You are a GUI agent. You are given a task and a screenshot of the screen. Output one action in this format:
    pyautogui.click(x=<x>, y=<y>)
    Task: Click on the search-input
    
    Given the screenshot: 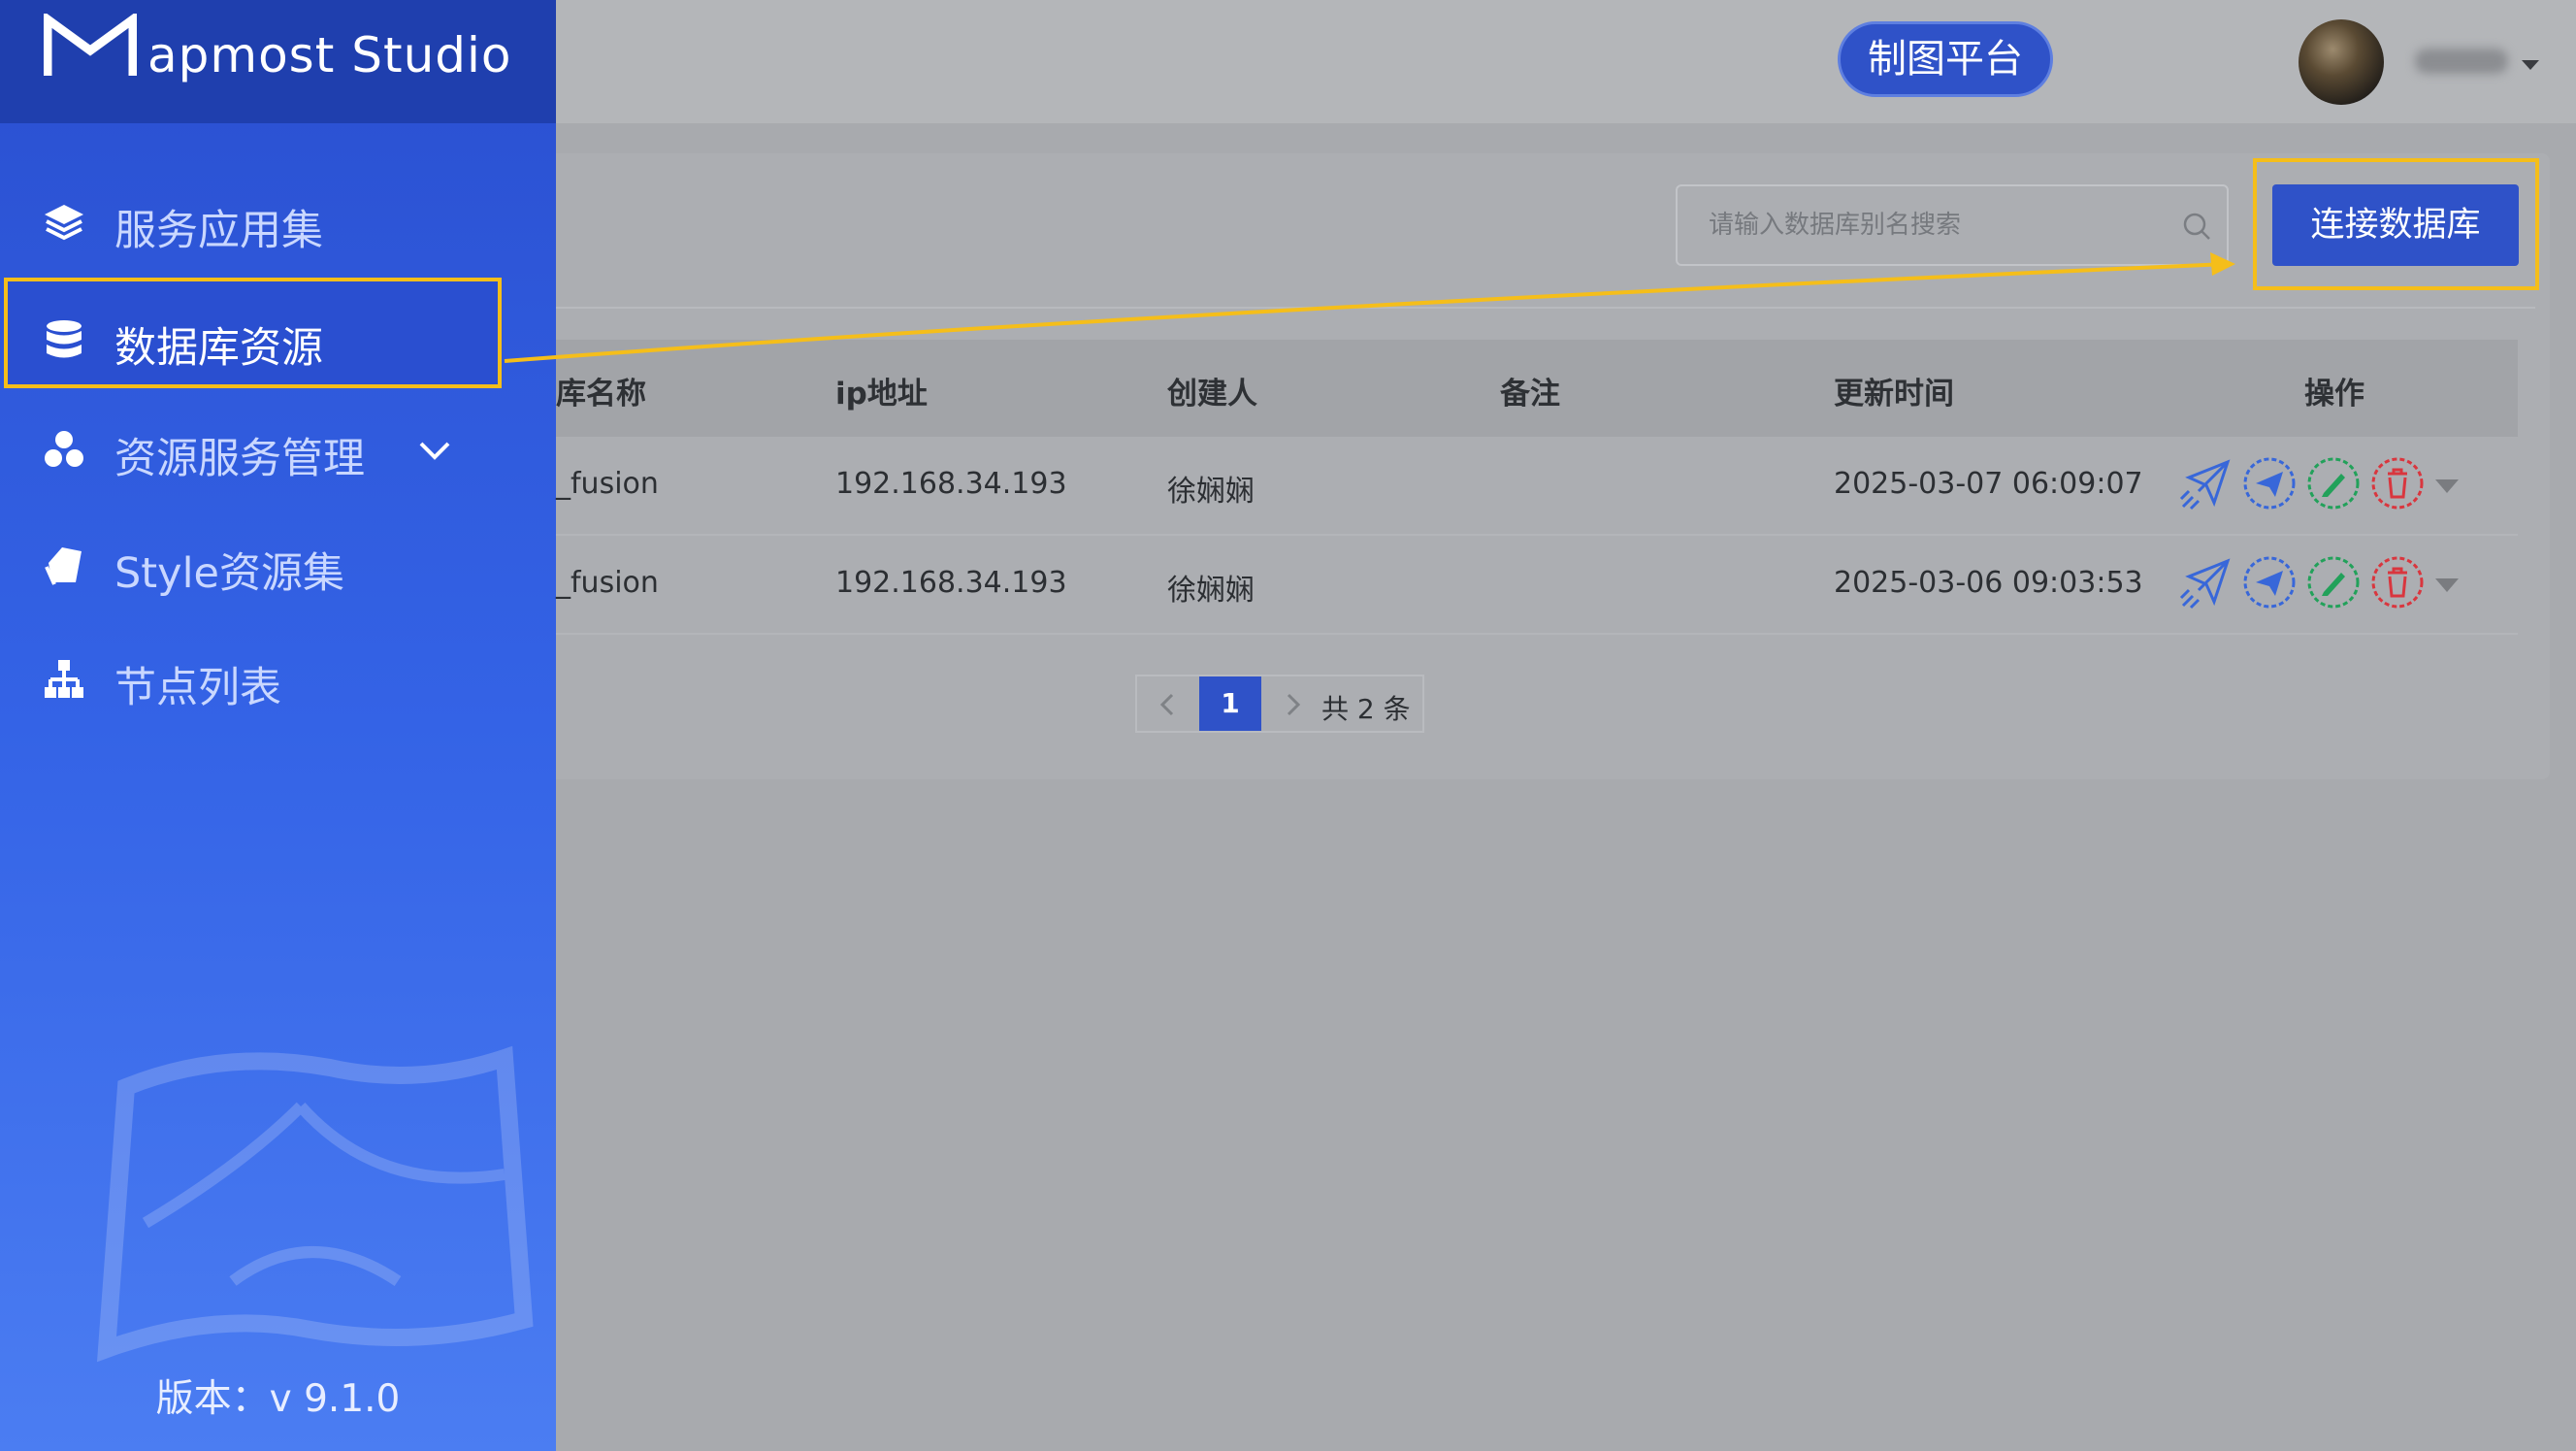 What is the action you would take?
    pyautogui.click(x=1921, y=225)
    